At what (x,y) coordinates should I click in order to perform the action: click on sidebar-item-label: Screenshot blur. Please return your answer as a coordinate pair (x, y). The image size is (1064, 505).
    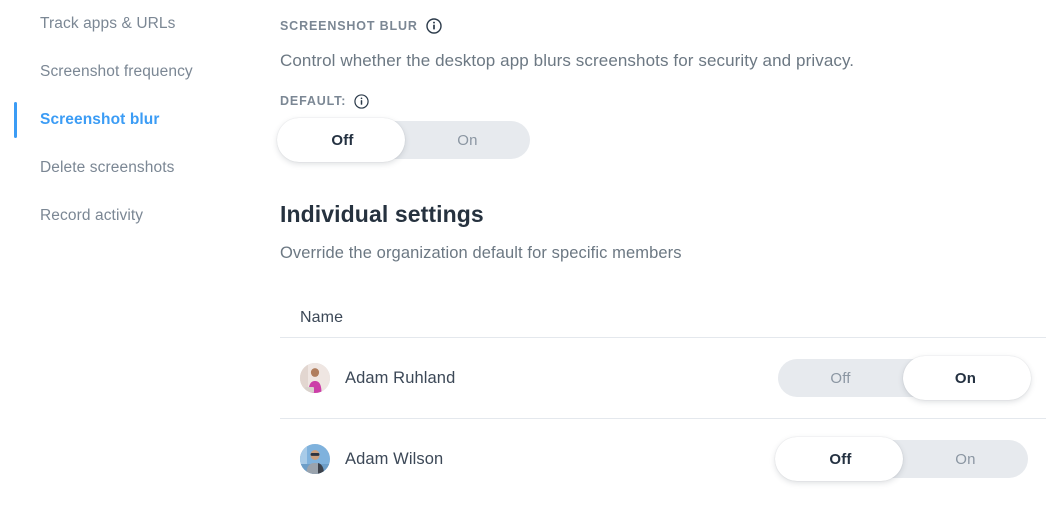
    Looking at the image, I should click on (100, 119).